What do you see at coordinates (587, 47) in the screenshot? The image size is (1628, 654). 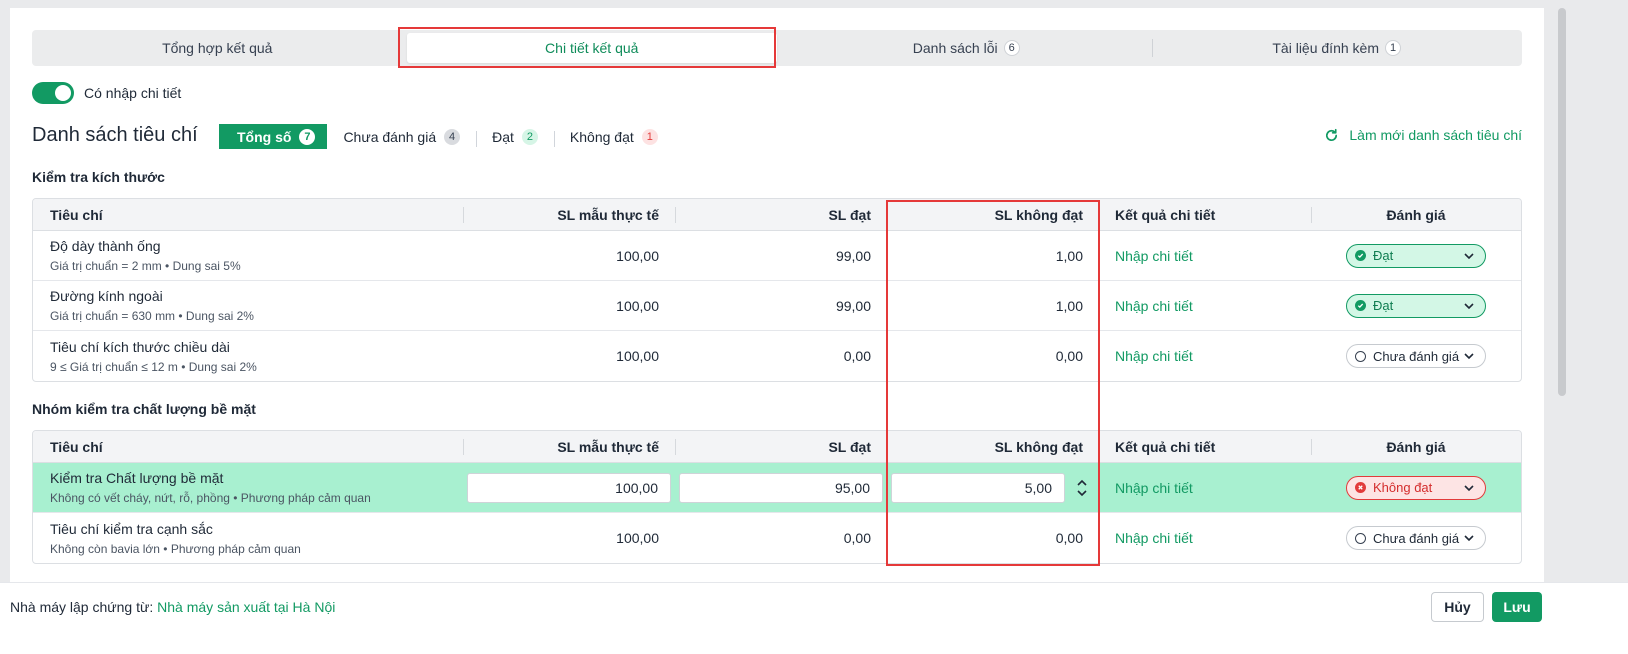 I see `highlight-box-tab` at bounding box center [587, 47].